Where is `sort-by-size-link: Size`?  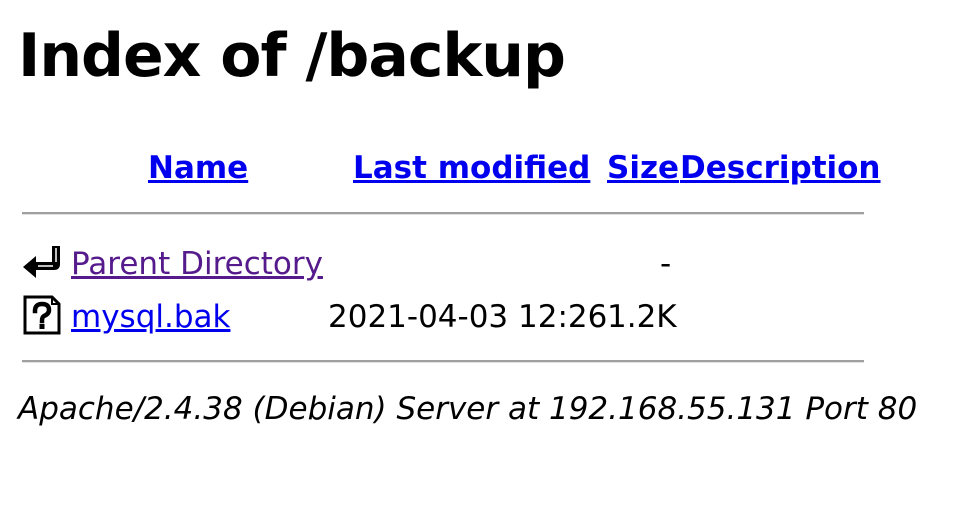
sort-by-size-link: Size is located at coordinates (643, 168).